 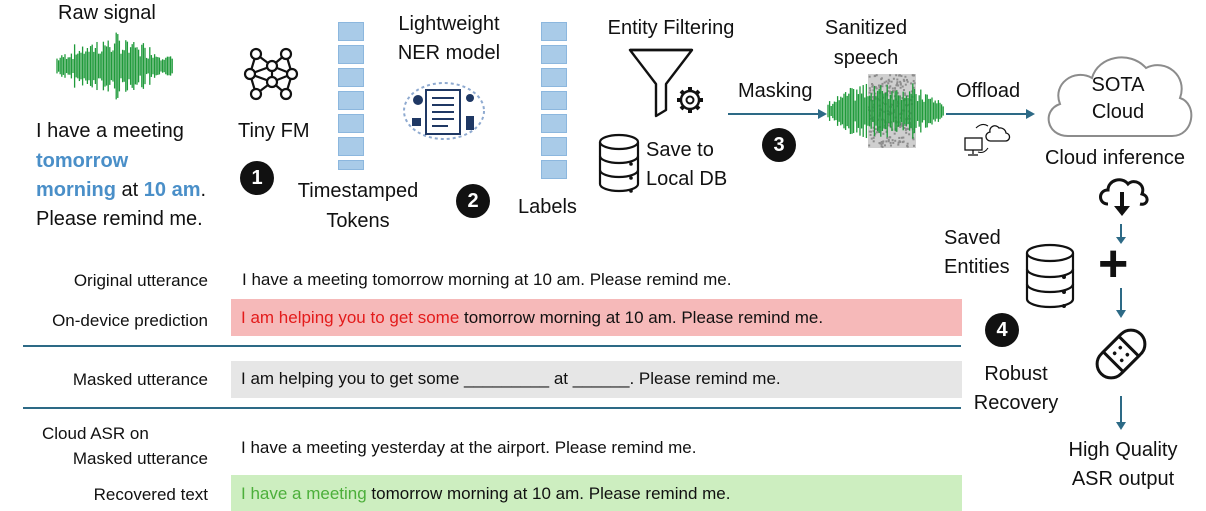 What do you see at coordinates (1050, 276) in the screenshot?
I see `saved-entities-database-icon` at bounding box center [1050, 276].